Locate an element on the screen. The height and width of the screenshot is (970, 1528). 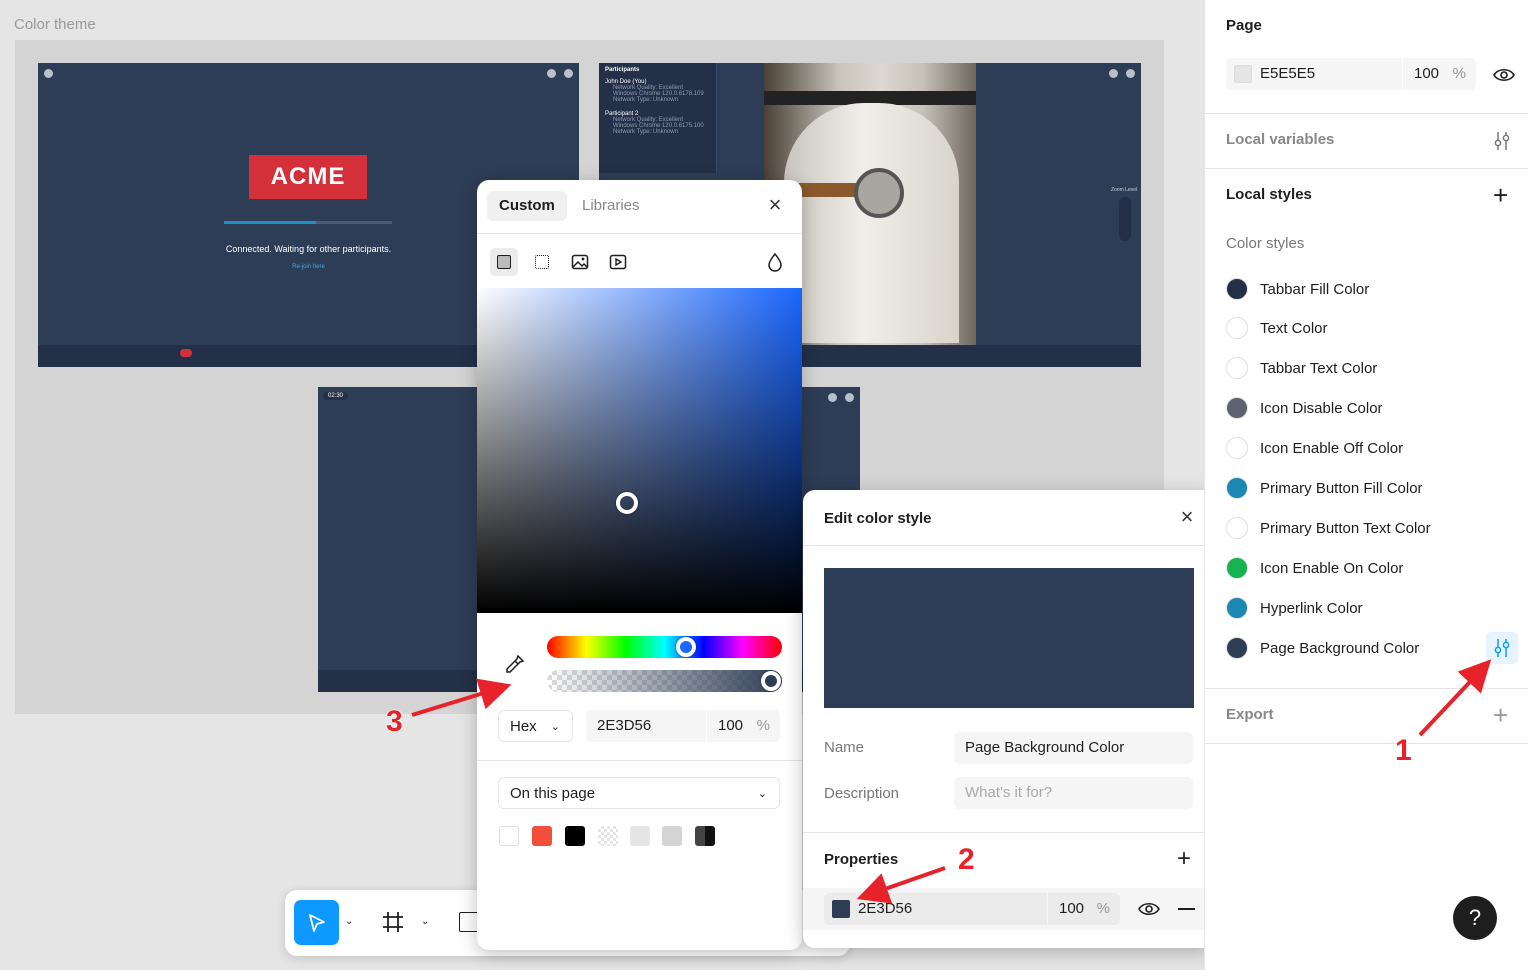
export-heading: Export is located at coordinates (1250, 714).